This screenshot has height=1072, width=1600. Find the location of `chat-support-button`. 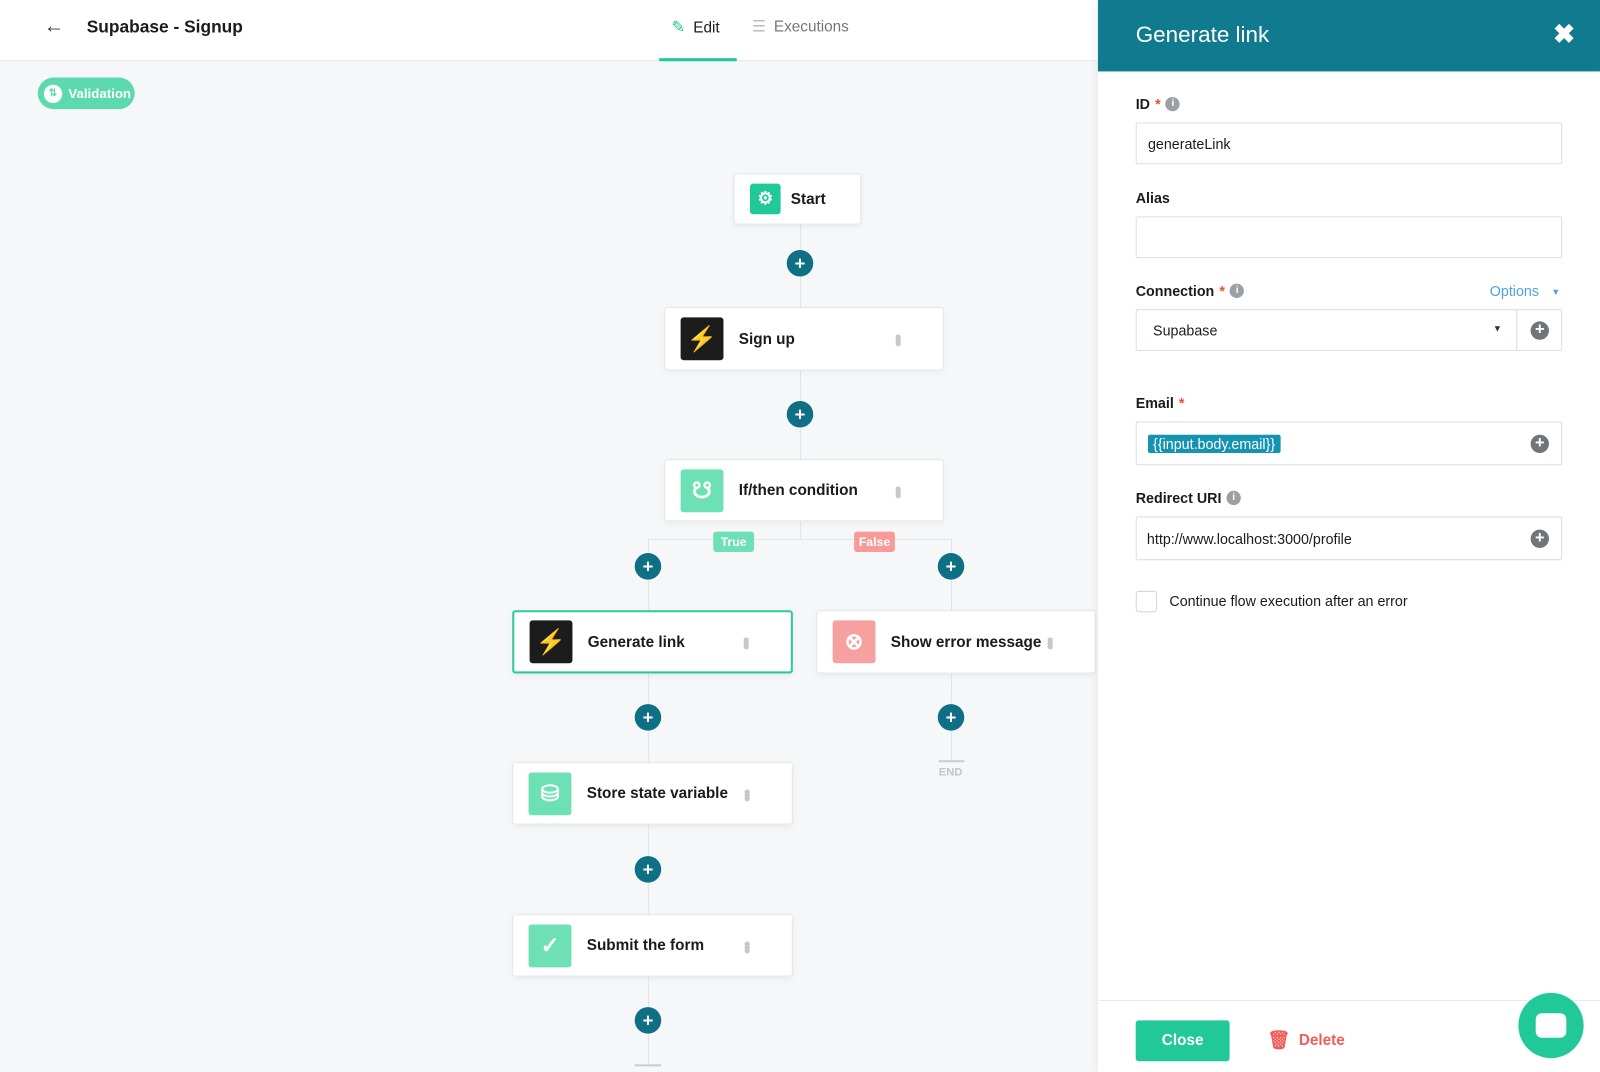

chat-support-button is located at coordinates (1551, 1025).